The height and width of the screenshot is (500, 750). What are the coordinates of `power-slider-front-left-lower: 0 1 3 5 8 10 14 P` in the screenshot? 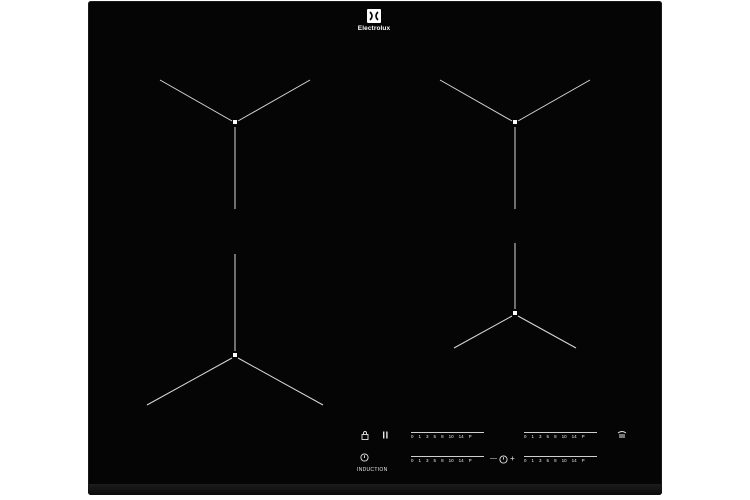 It's located at (447, 460).